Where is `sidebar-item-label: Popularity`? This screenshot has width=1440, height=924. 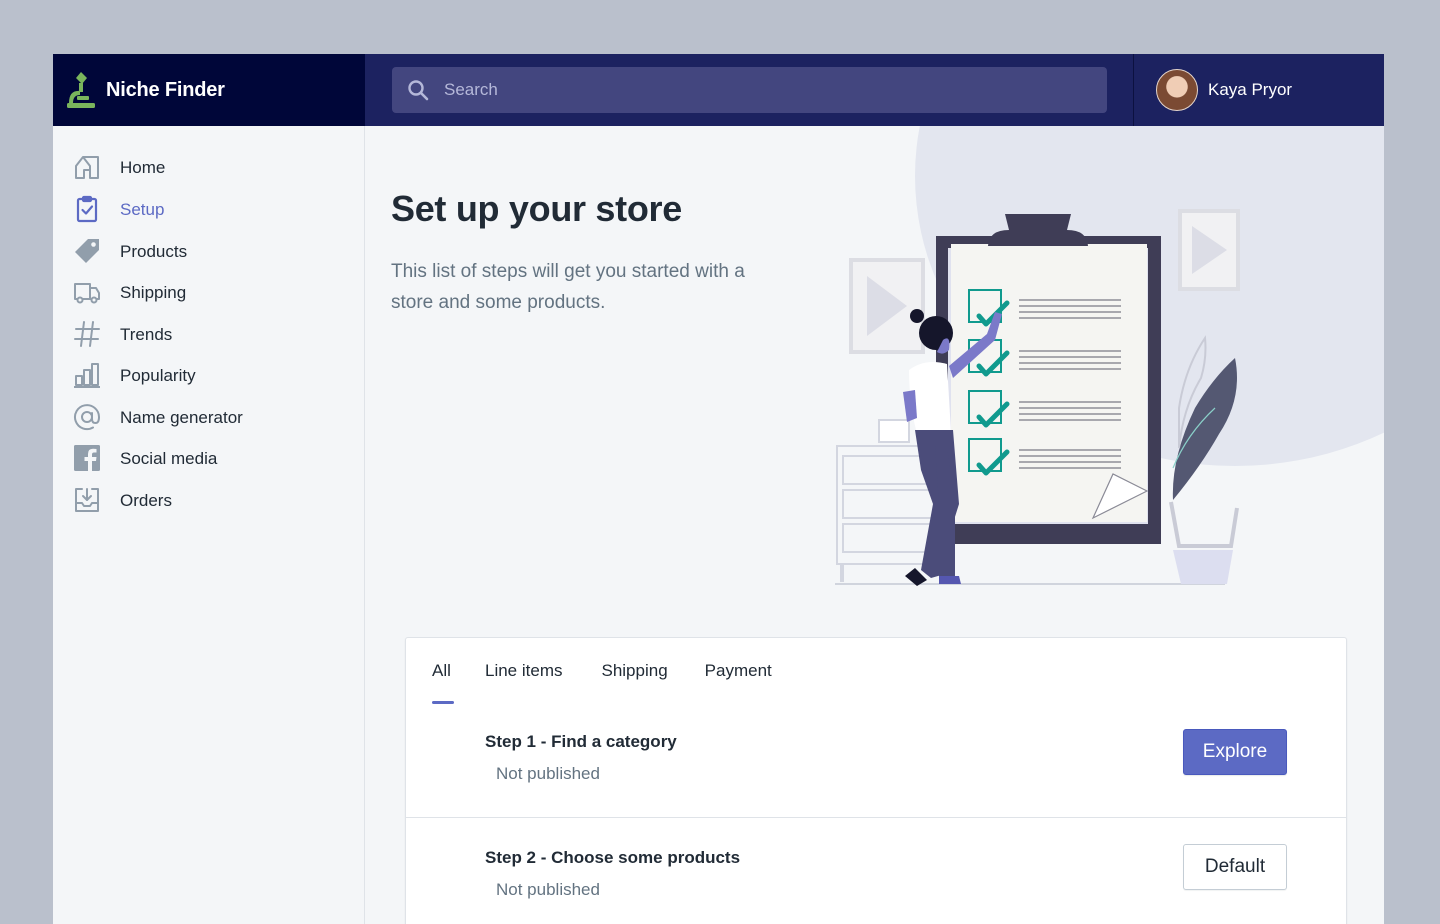 sidebar-item-label: Popularity is located at coordinates (158, 375).